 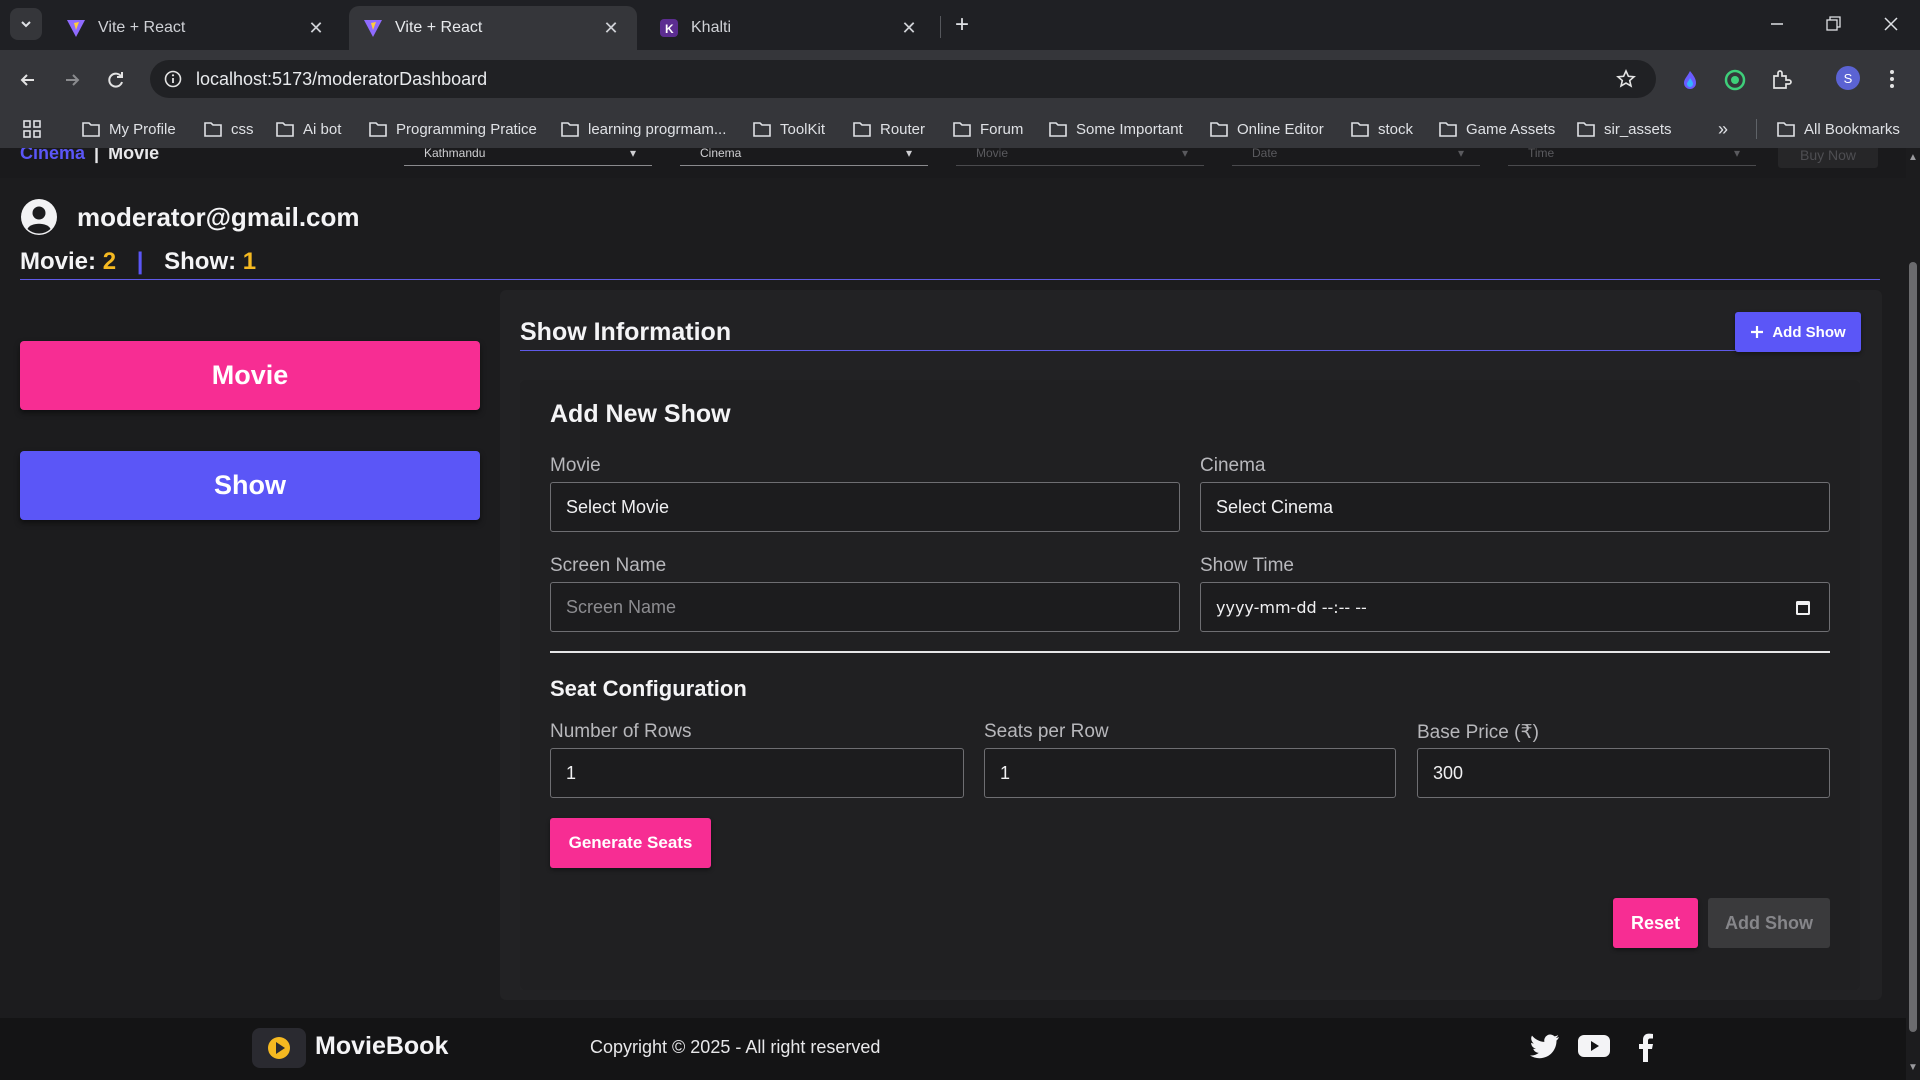 I want to click on plus-icon, so click(x=1757, y=332).